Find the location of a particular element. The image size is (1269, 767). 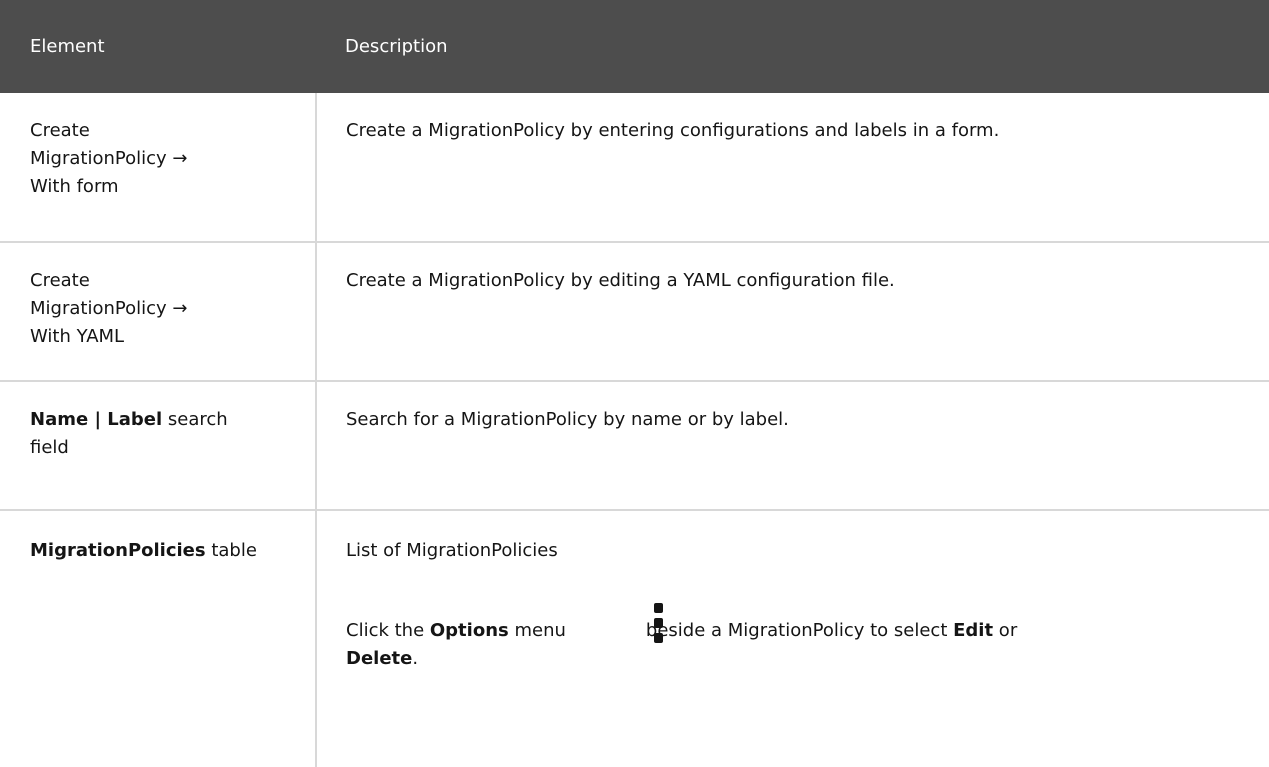

element-cell: Create MigrationPolicy → With form is located at coordinates (158, 168).